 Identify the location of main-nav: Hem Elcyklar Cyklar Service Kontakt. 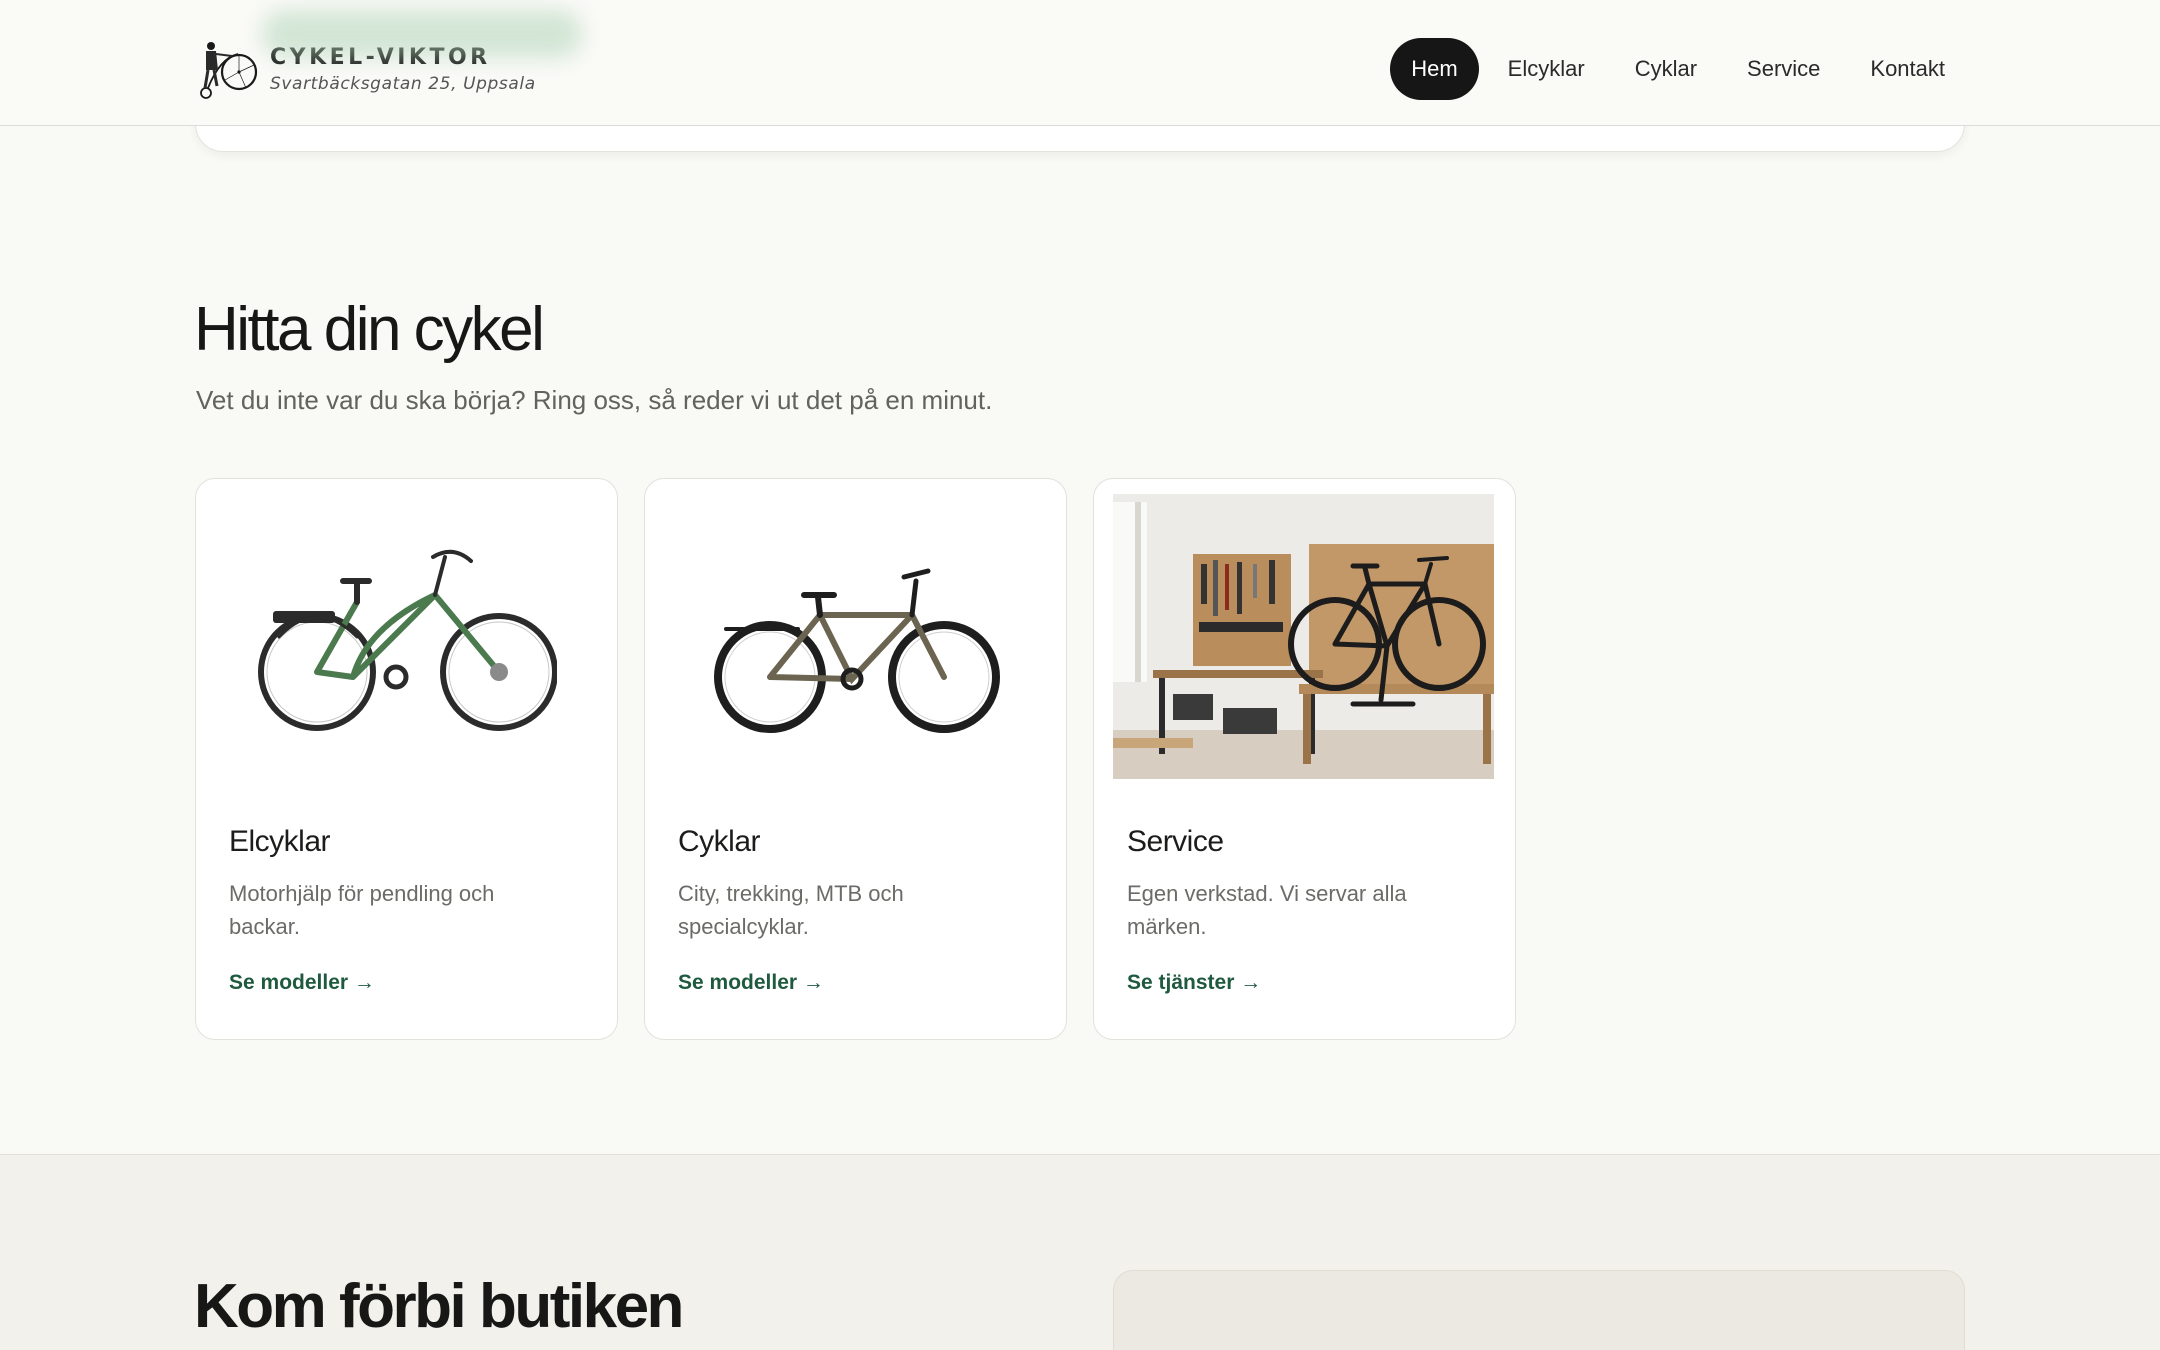
(1678, 69).